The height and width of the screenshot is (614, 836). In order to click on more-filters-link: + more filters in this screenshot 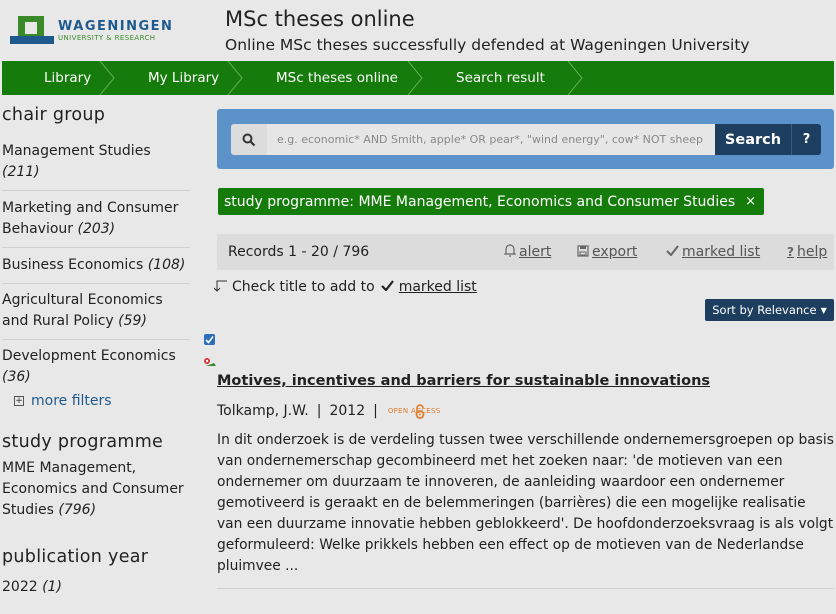, I will do `click(102, 401)`.